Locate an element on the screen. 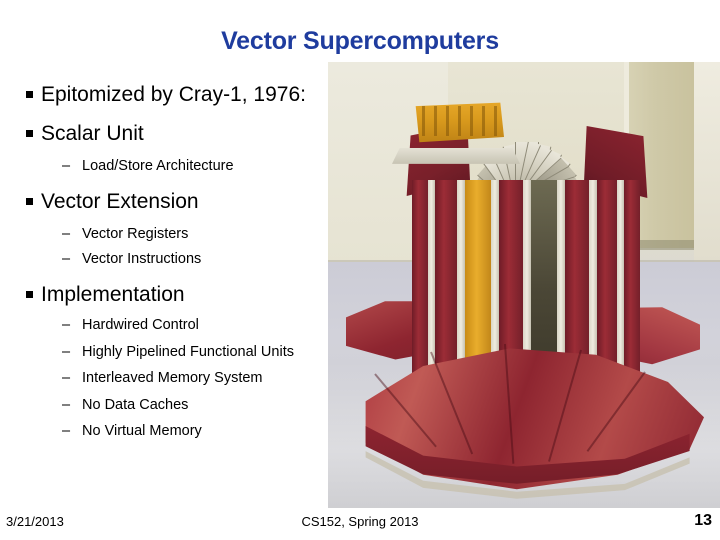 Image resolution: width=720 pixels, height=540 pixels. bullet-text: Interleaved Memory System is located at coordinates (172, 378).